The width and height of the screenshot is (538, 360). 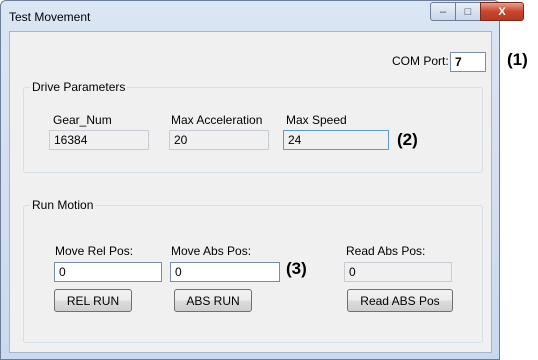 What do you see at coordinates (316, 120) in the screenshot?
I see `max-speed-label: Max Speed` at bounding box center [316, 120].